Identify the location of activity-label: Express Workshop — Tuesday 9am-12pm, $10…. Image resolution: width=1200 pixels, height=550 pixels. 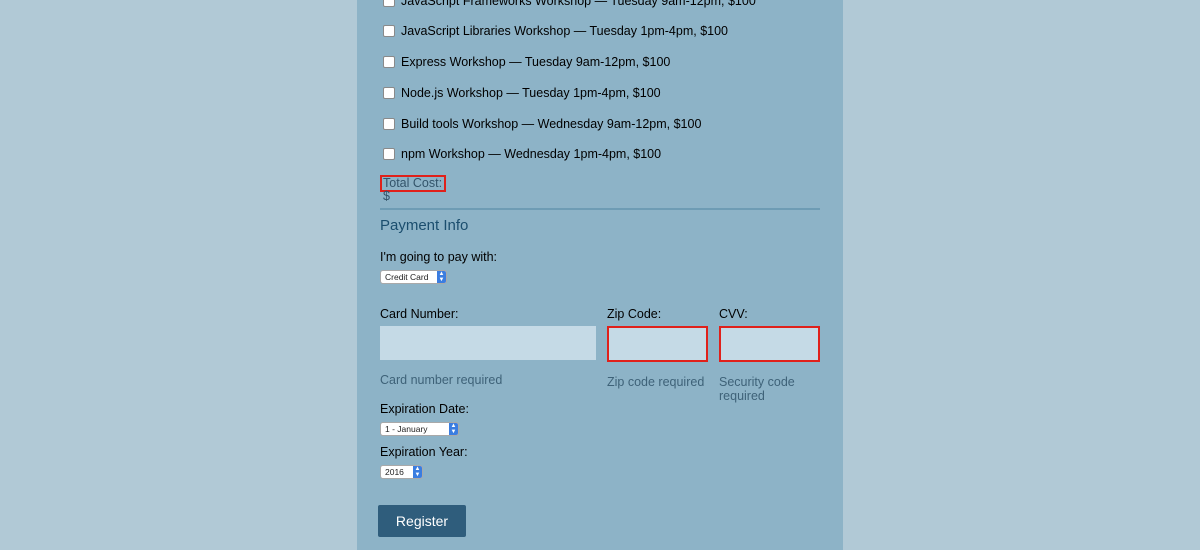
(536, 62).